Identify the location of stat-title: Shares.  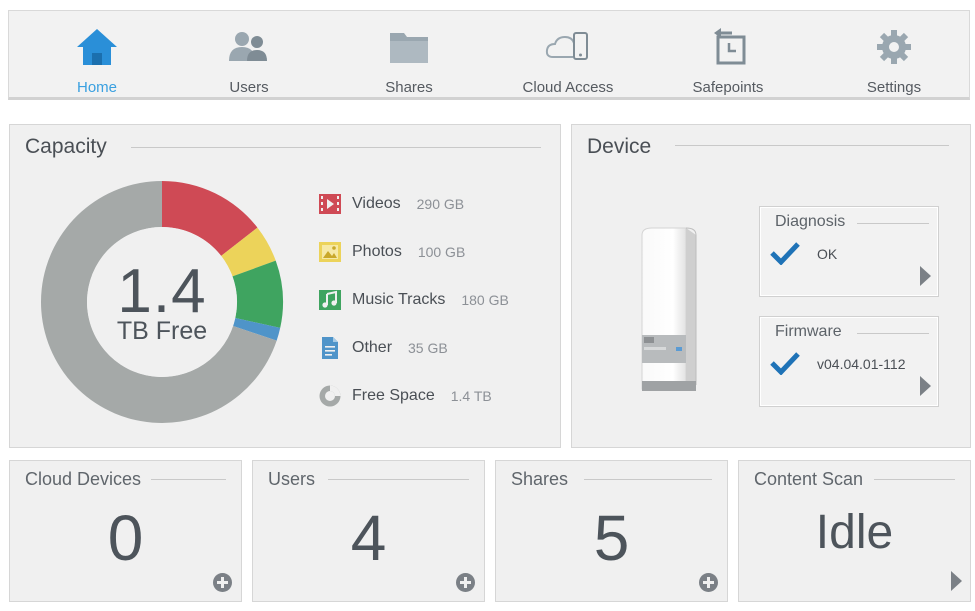
(540, 479).